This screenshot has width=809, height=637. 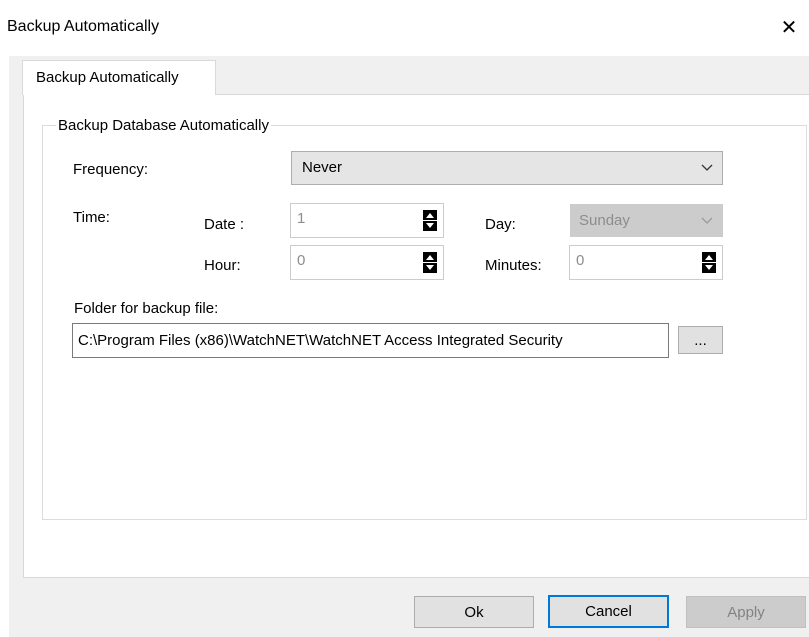 What do you see at coordinates (146, 308) in the screenshot?
I see `folder-label: Folder for backup file:` at bounding box center [146, 308].